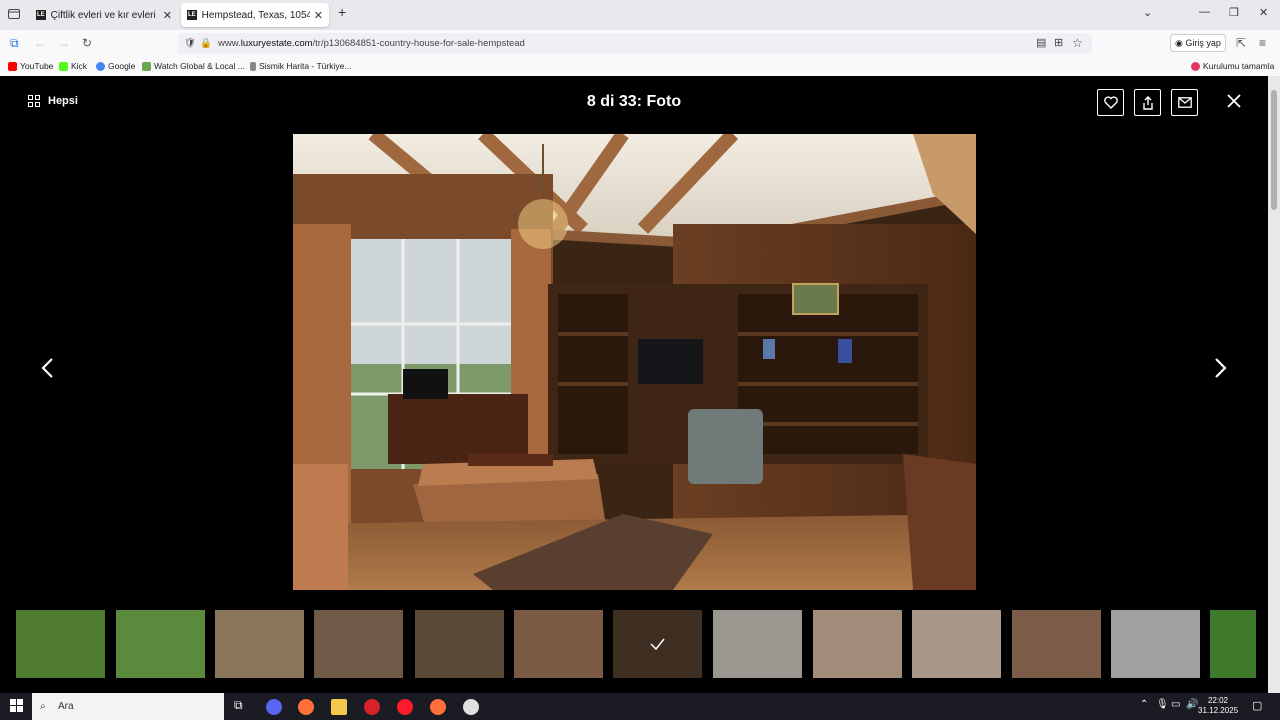 This screenshot has height=720, width=1280. Describe the element at coordinates (1192, 704) in the screenshot. I see `volume-icon: 🔊` at that location.